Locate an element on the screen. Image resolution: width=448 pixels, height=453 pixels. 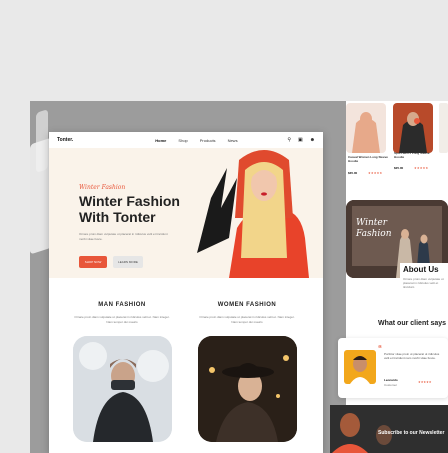
product-name: Sport Men's Long Sleeve Hoodie is located at coordinates (414, 155).